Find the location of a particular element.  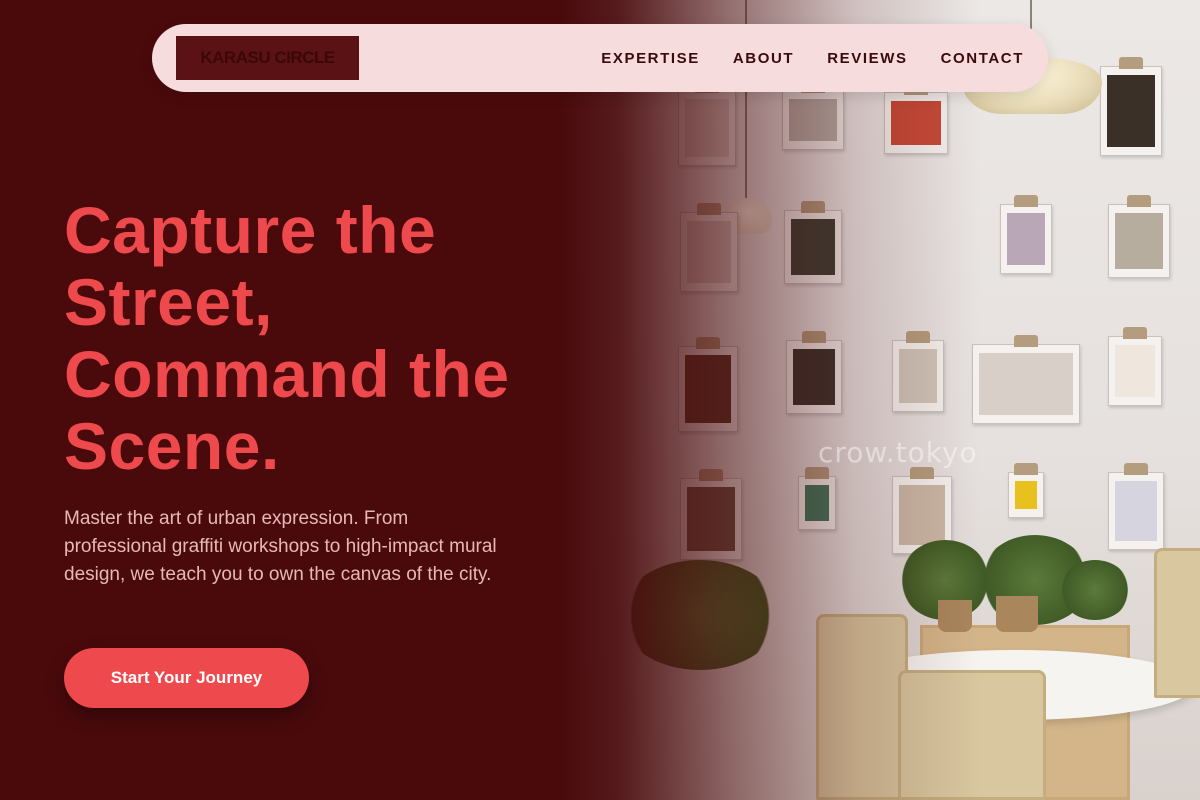

nav-links: EXPERTISE ABOUT REVIEWS CONTACT is located at coordinates (812, 58).